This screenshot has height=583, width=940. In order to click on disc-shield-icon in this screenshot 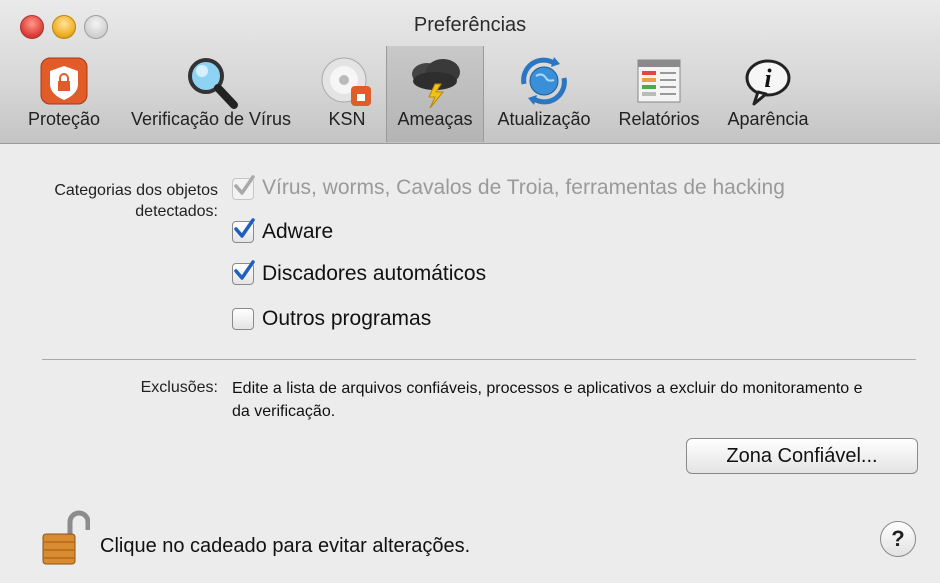, I will do `click(346, 81)`.